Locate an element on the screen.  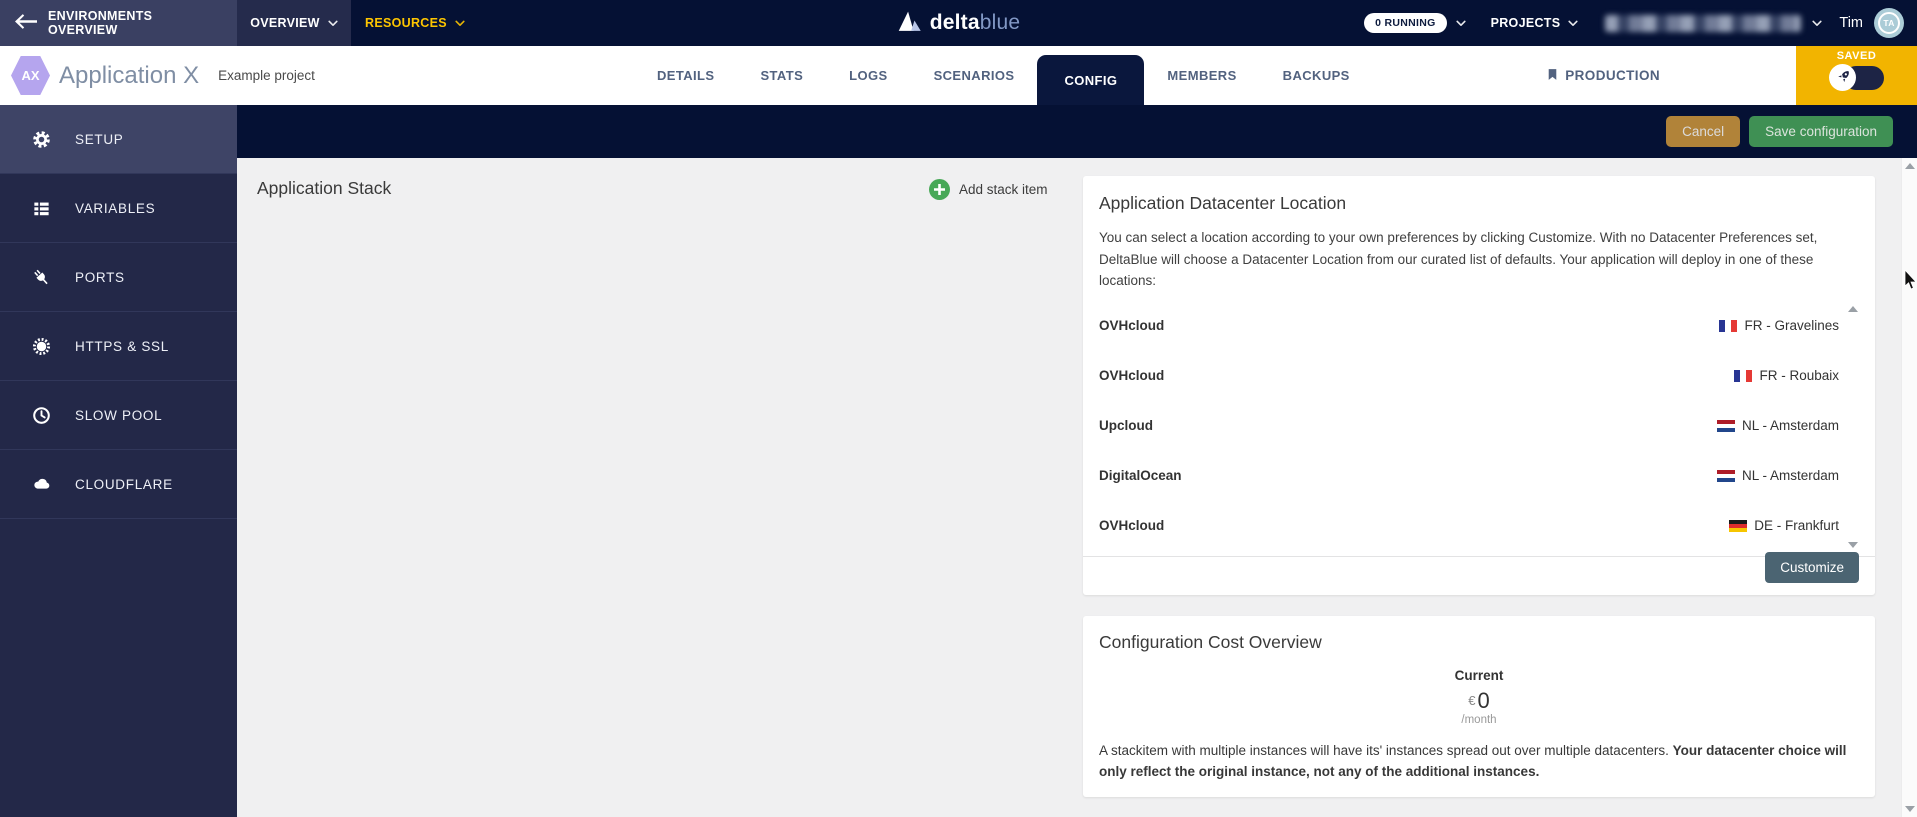
app-avatar: AX is located at coordinates (30, 75).